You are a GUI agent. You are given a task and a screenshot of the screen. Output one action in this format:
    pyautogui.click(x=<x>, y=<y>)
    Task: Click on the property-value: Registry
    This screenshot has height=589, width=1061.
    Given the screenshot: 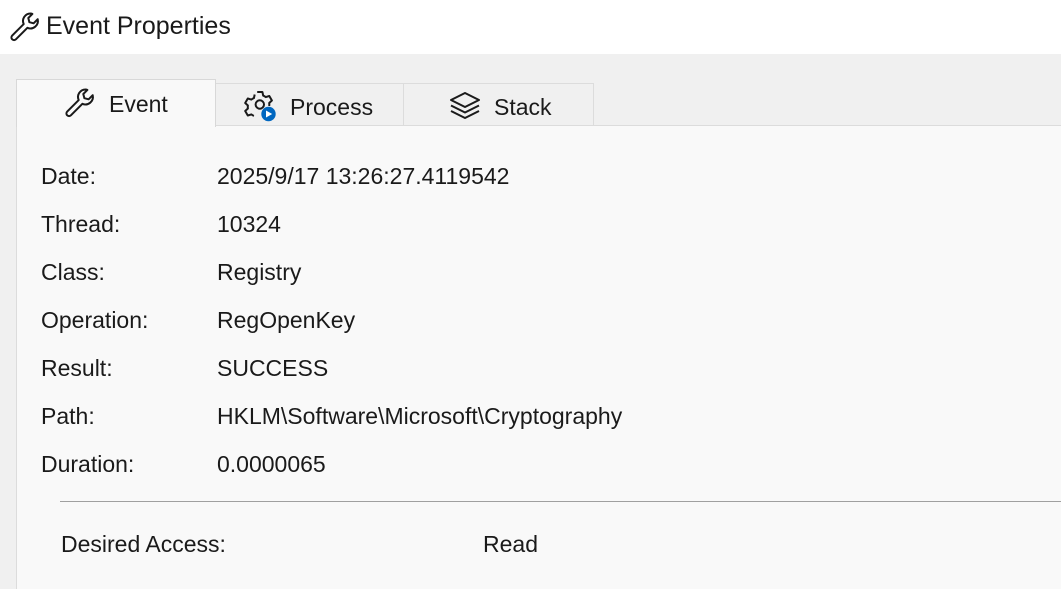 What is the action you would take?
    pyautogui.click(x=259, y=272)
    